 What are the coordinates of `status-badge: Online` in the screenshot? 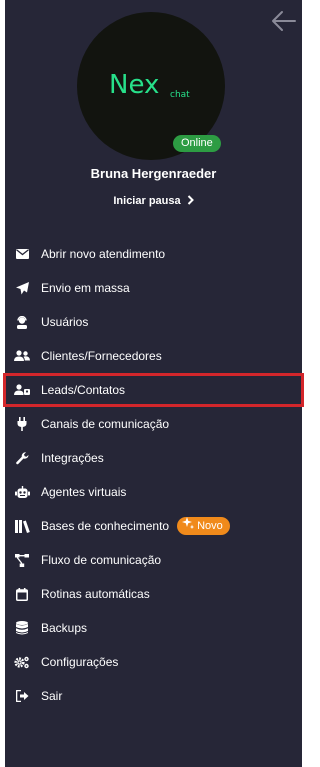 It's located at (197, 143).